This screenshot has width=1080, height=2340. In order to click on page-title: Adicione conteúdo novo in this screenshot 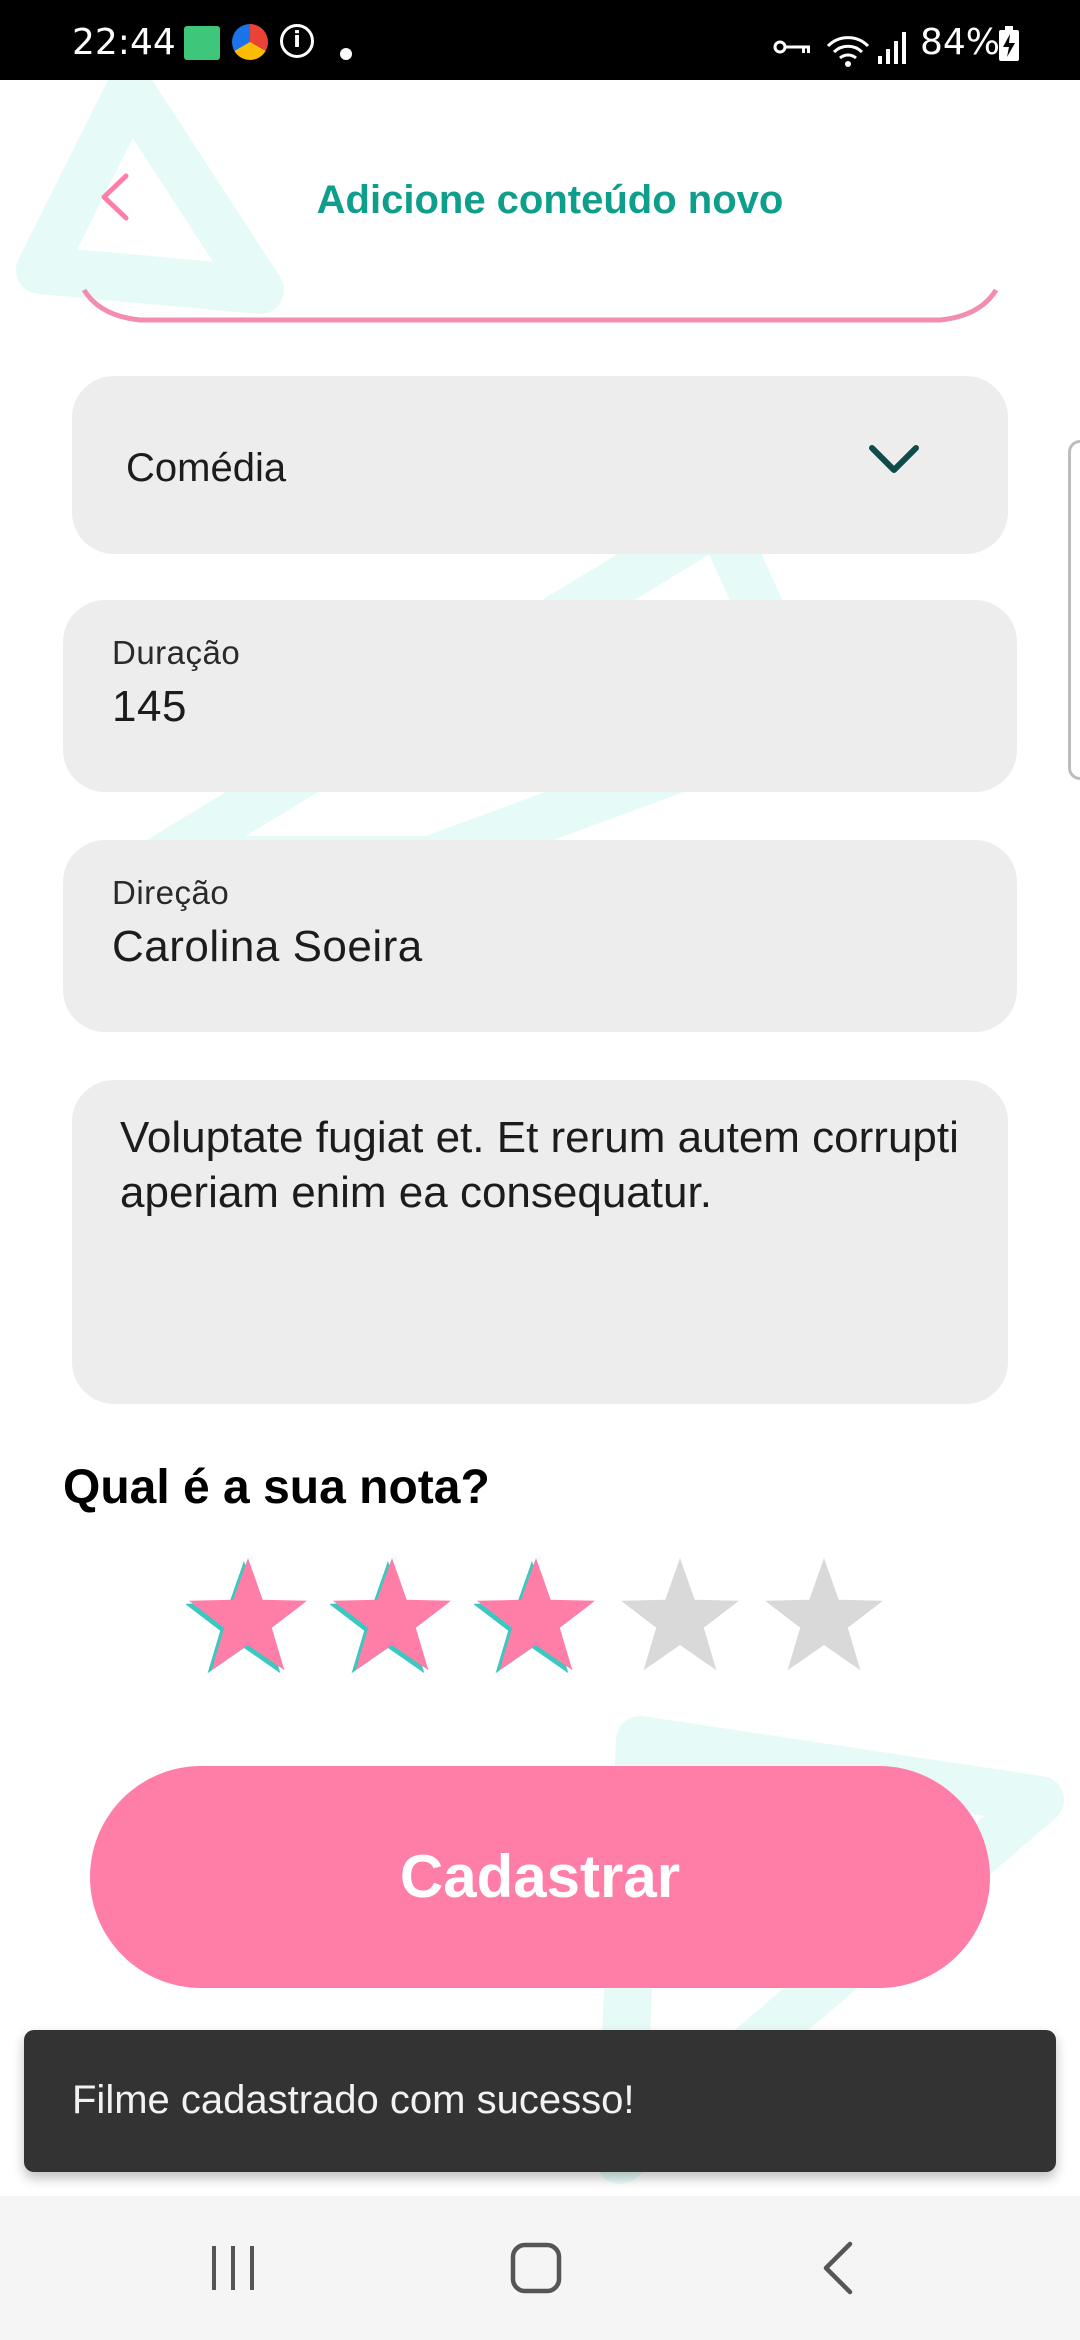, I will do `click(550, 200)`.